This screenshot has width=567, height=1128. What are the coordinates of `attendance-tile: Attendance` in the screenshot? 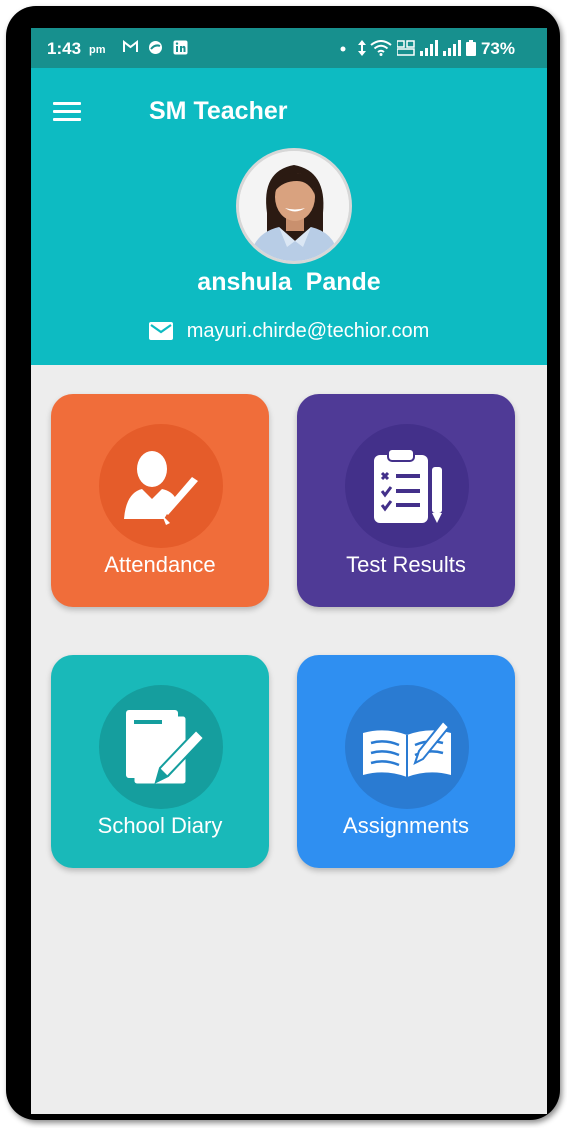 It's located at (160, 500).